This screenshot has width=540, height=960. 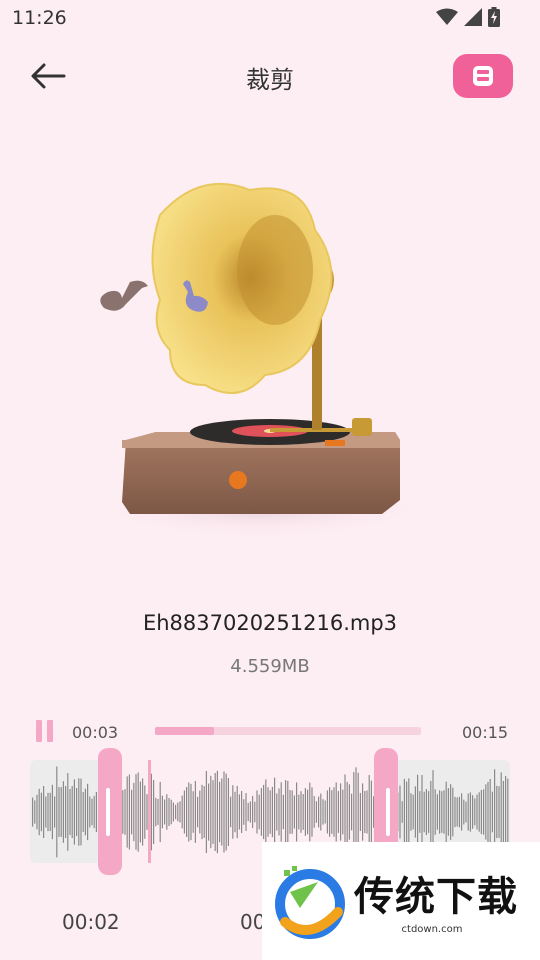 I want to click on save-icon, so click(x=483, y=76).